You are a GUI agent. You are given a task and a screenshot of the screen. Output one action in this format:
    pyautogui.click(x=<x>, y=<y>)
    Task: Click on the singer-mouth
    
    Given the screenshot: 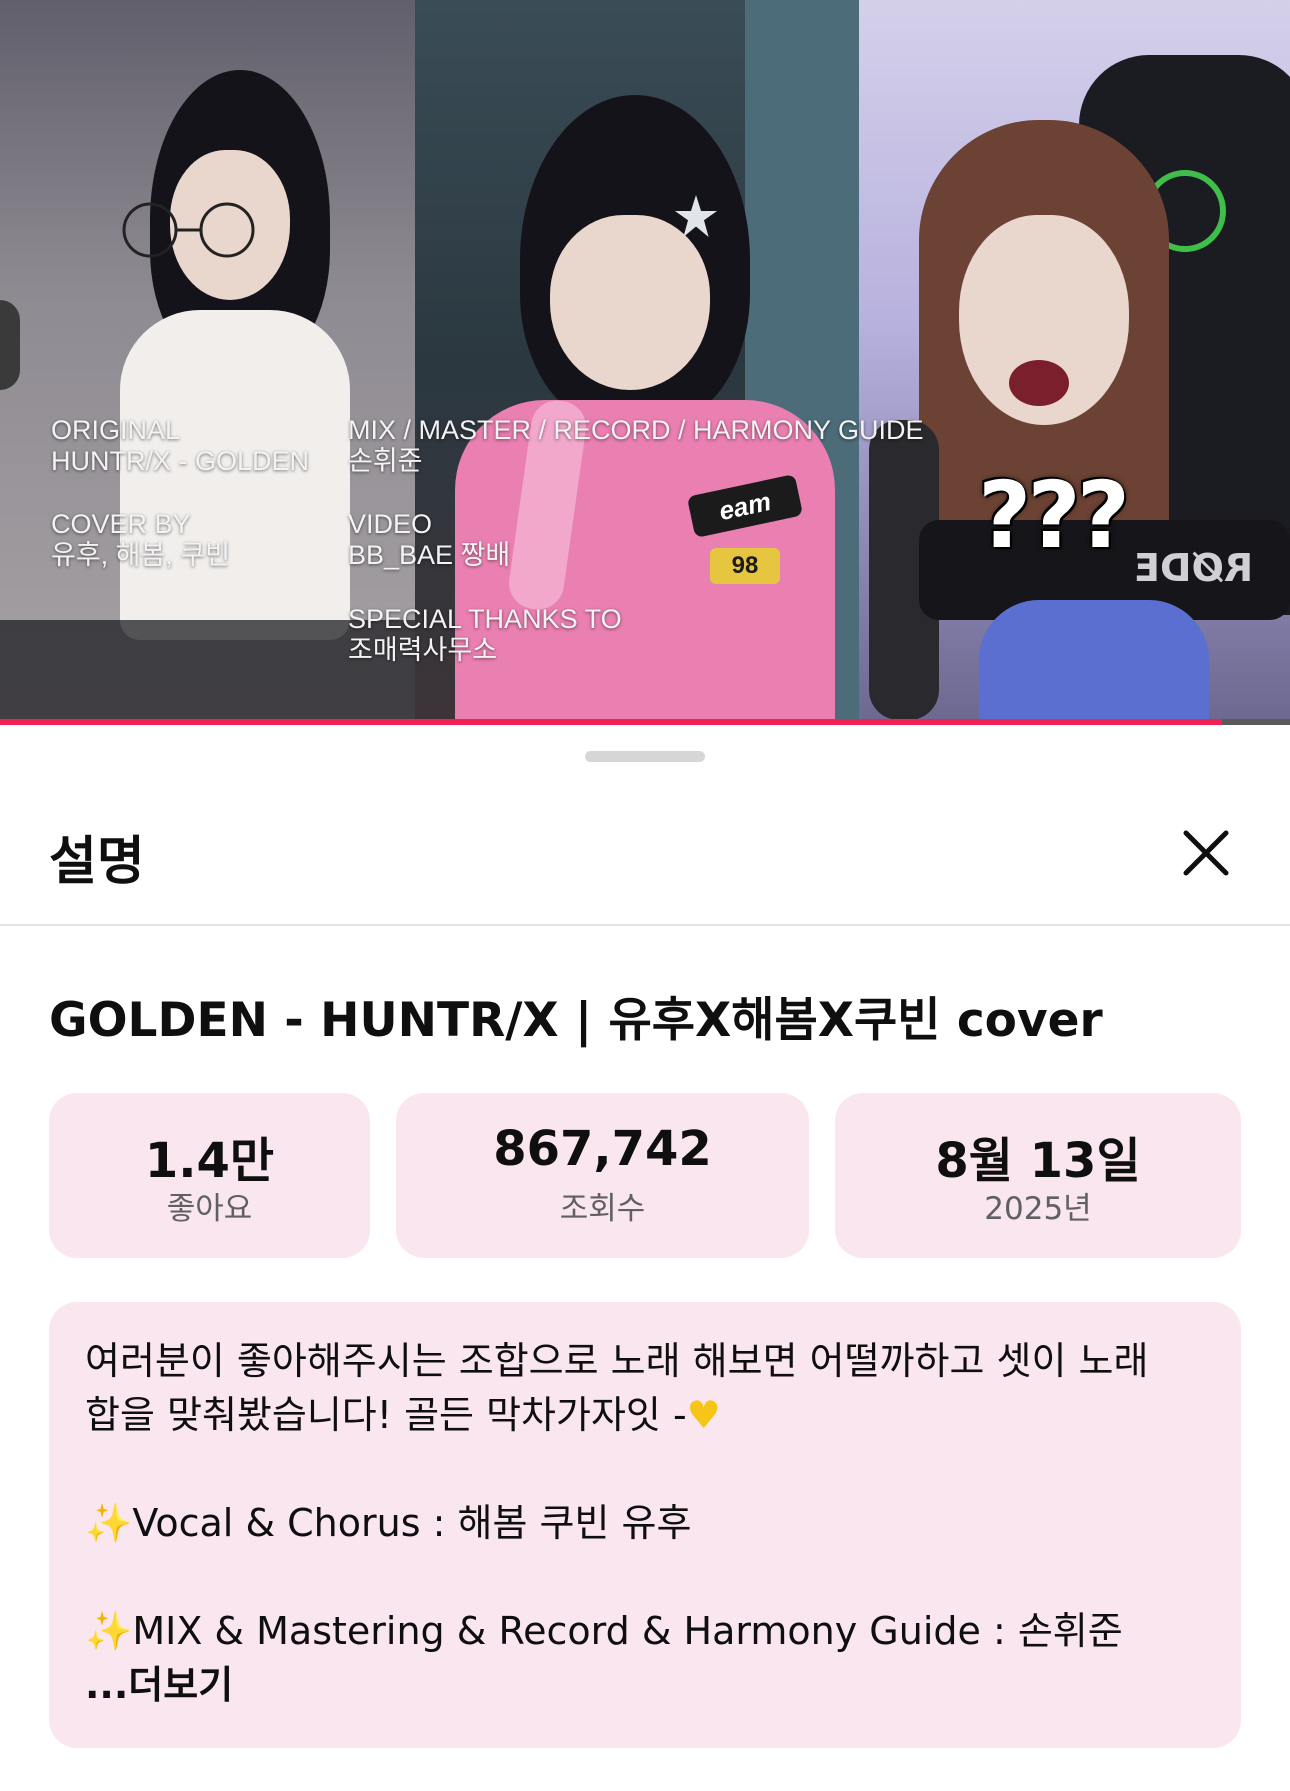 What is the action you would take?
    pyautogui.click(x=1039, y=383)
    